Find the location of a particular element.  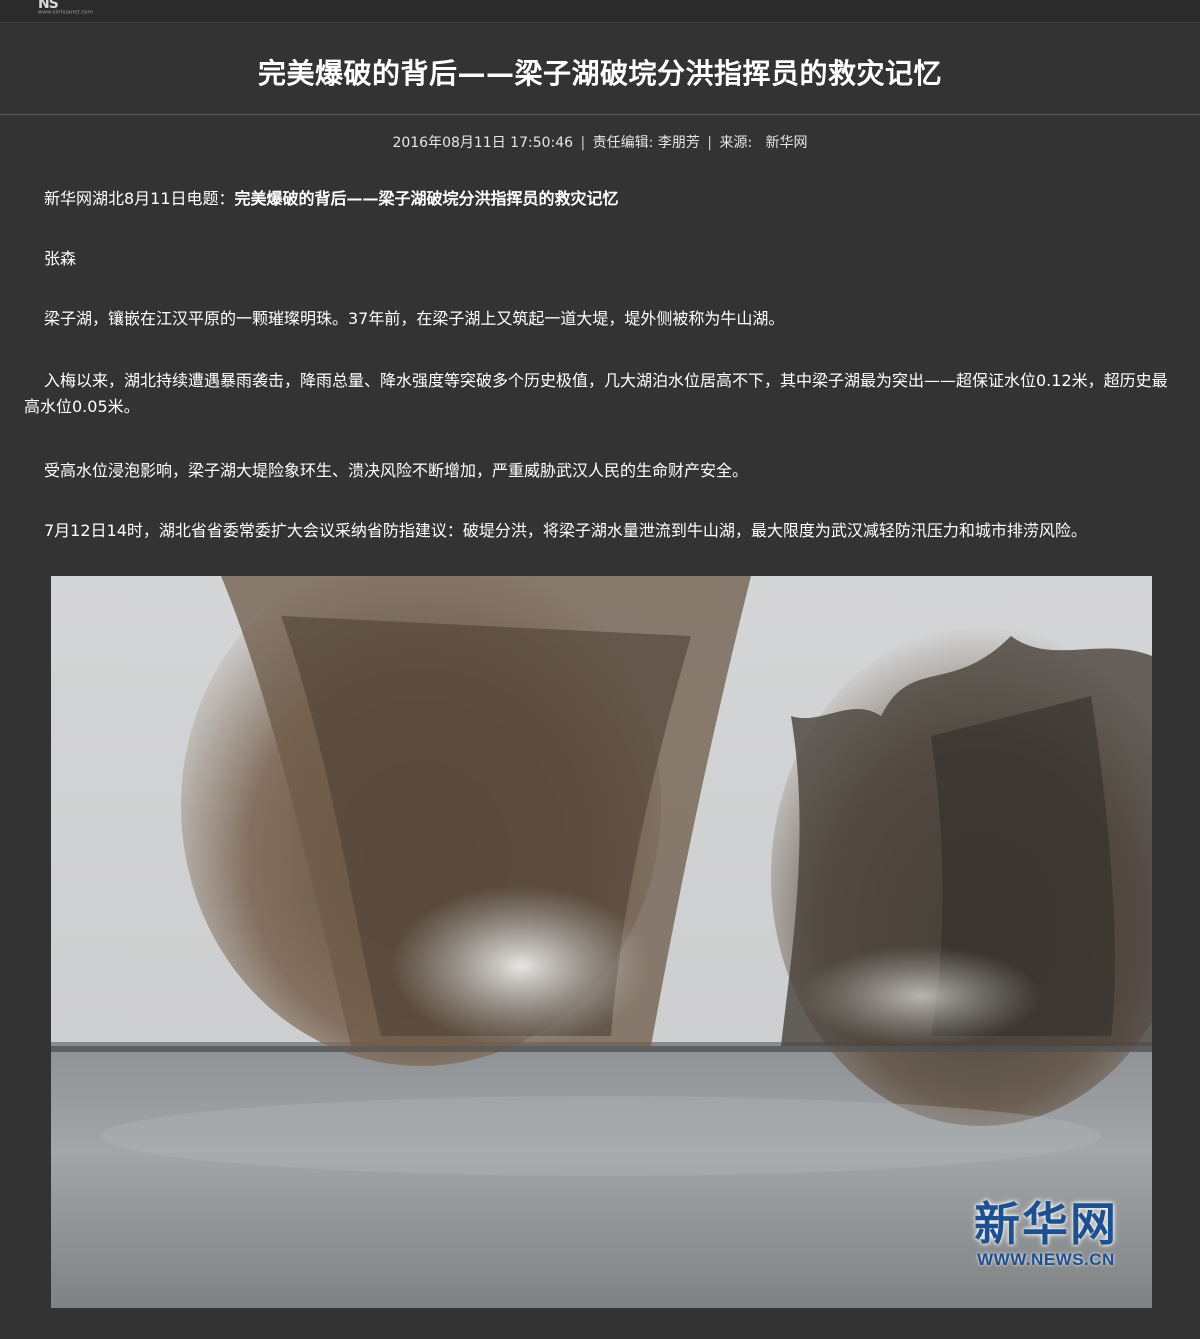

photo-watermark: 新华网 WWW.NEWS.CN is located at coordinates (1046, 1234).